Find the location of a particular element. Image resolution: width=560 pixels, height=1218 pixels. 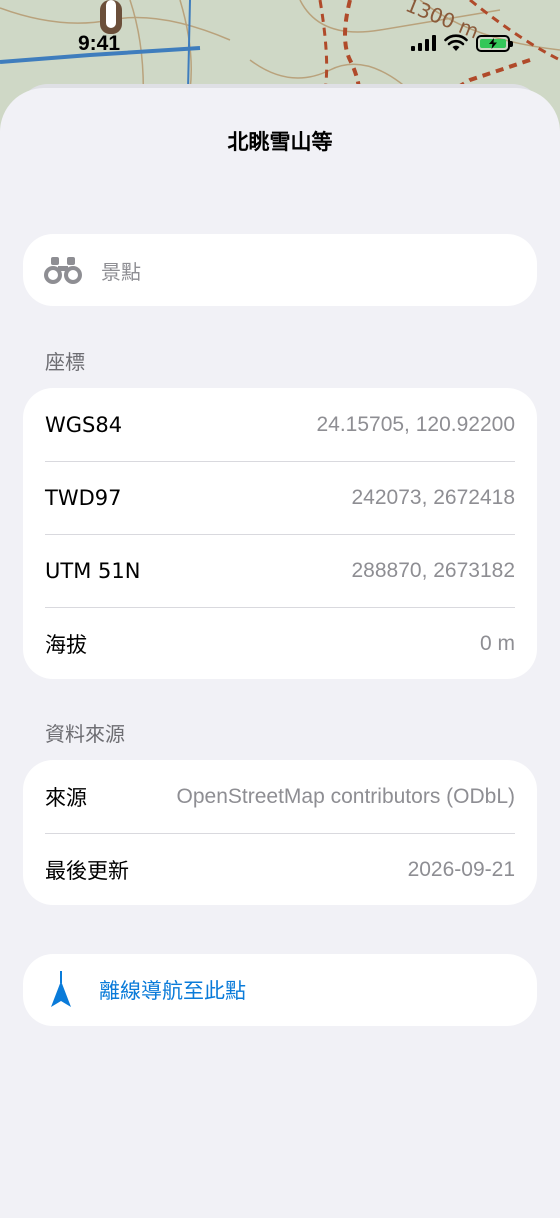

coordinates-header: 座標 is located at coordinates (65, 362).